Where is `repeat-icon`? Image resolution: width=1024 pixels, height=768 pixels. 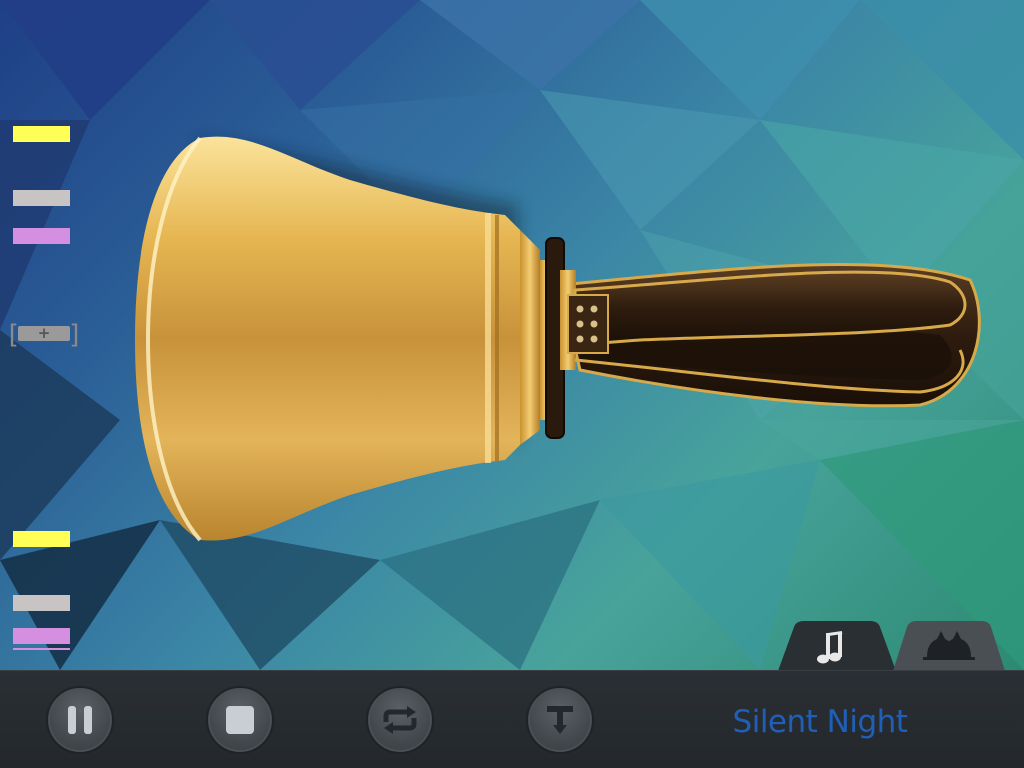 repeat-icon is located at coordinates (400, 720).